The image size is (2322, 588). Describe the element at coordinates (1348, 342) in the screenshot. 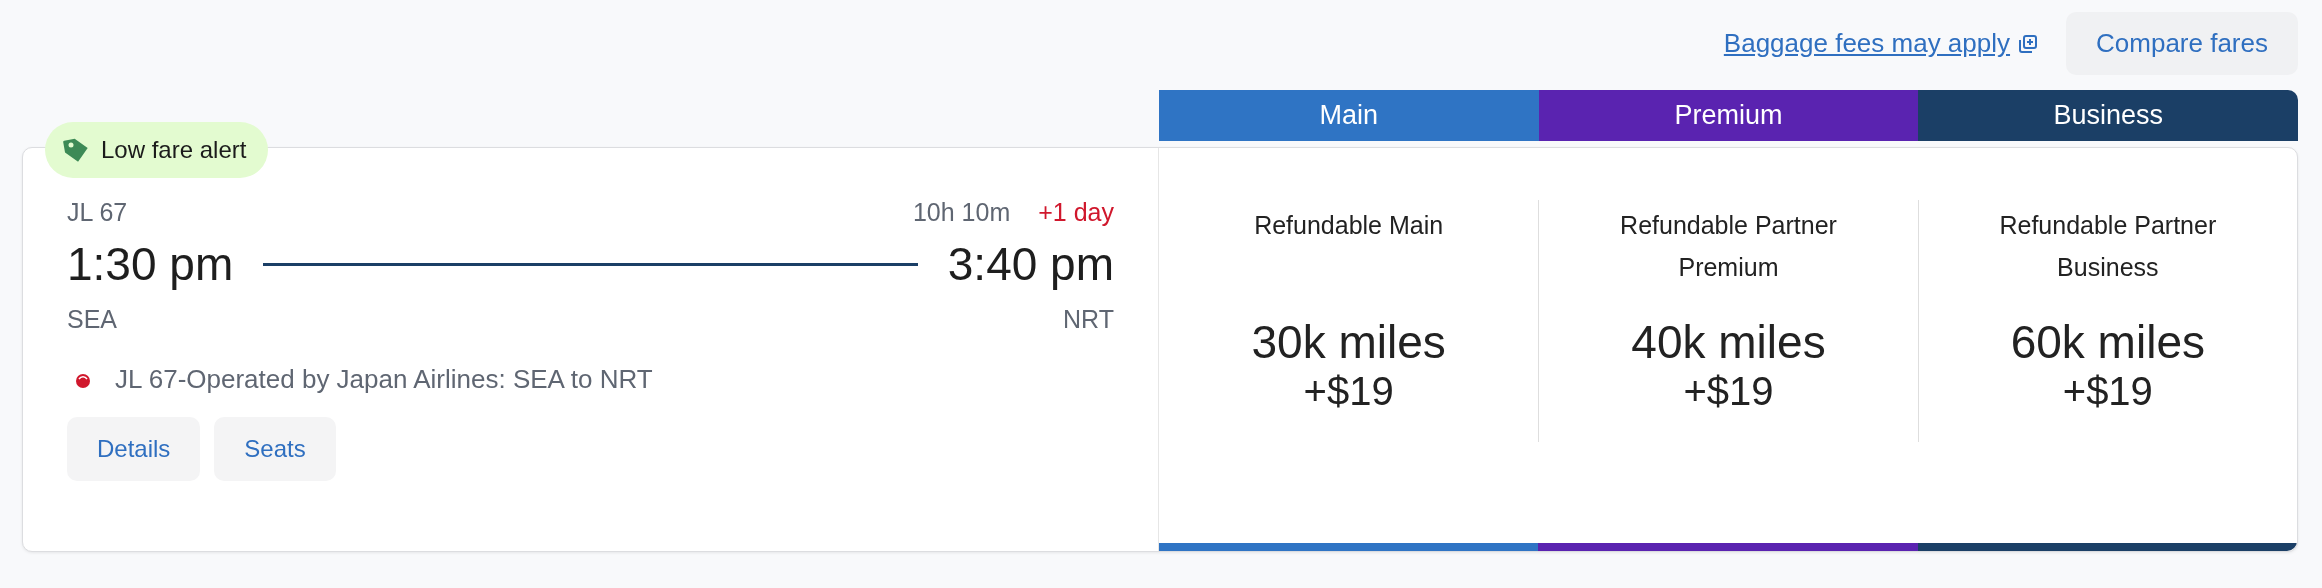

I see `fare-miles: 30k miles` at that location.